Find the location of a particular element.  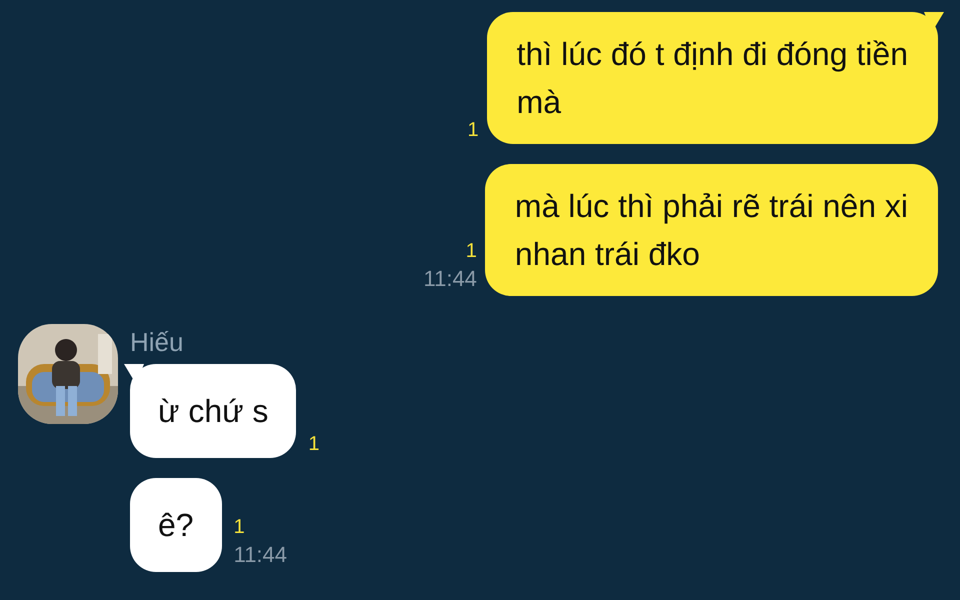

message-bubble: mà lúc thì phải rẽ trái nên xi nhan trái đko is located at coordinates (711, 230).